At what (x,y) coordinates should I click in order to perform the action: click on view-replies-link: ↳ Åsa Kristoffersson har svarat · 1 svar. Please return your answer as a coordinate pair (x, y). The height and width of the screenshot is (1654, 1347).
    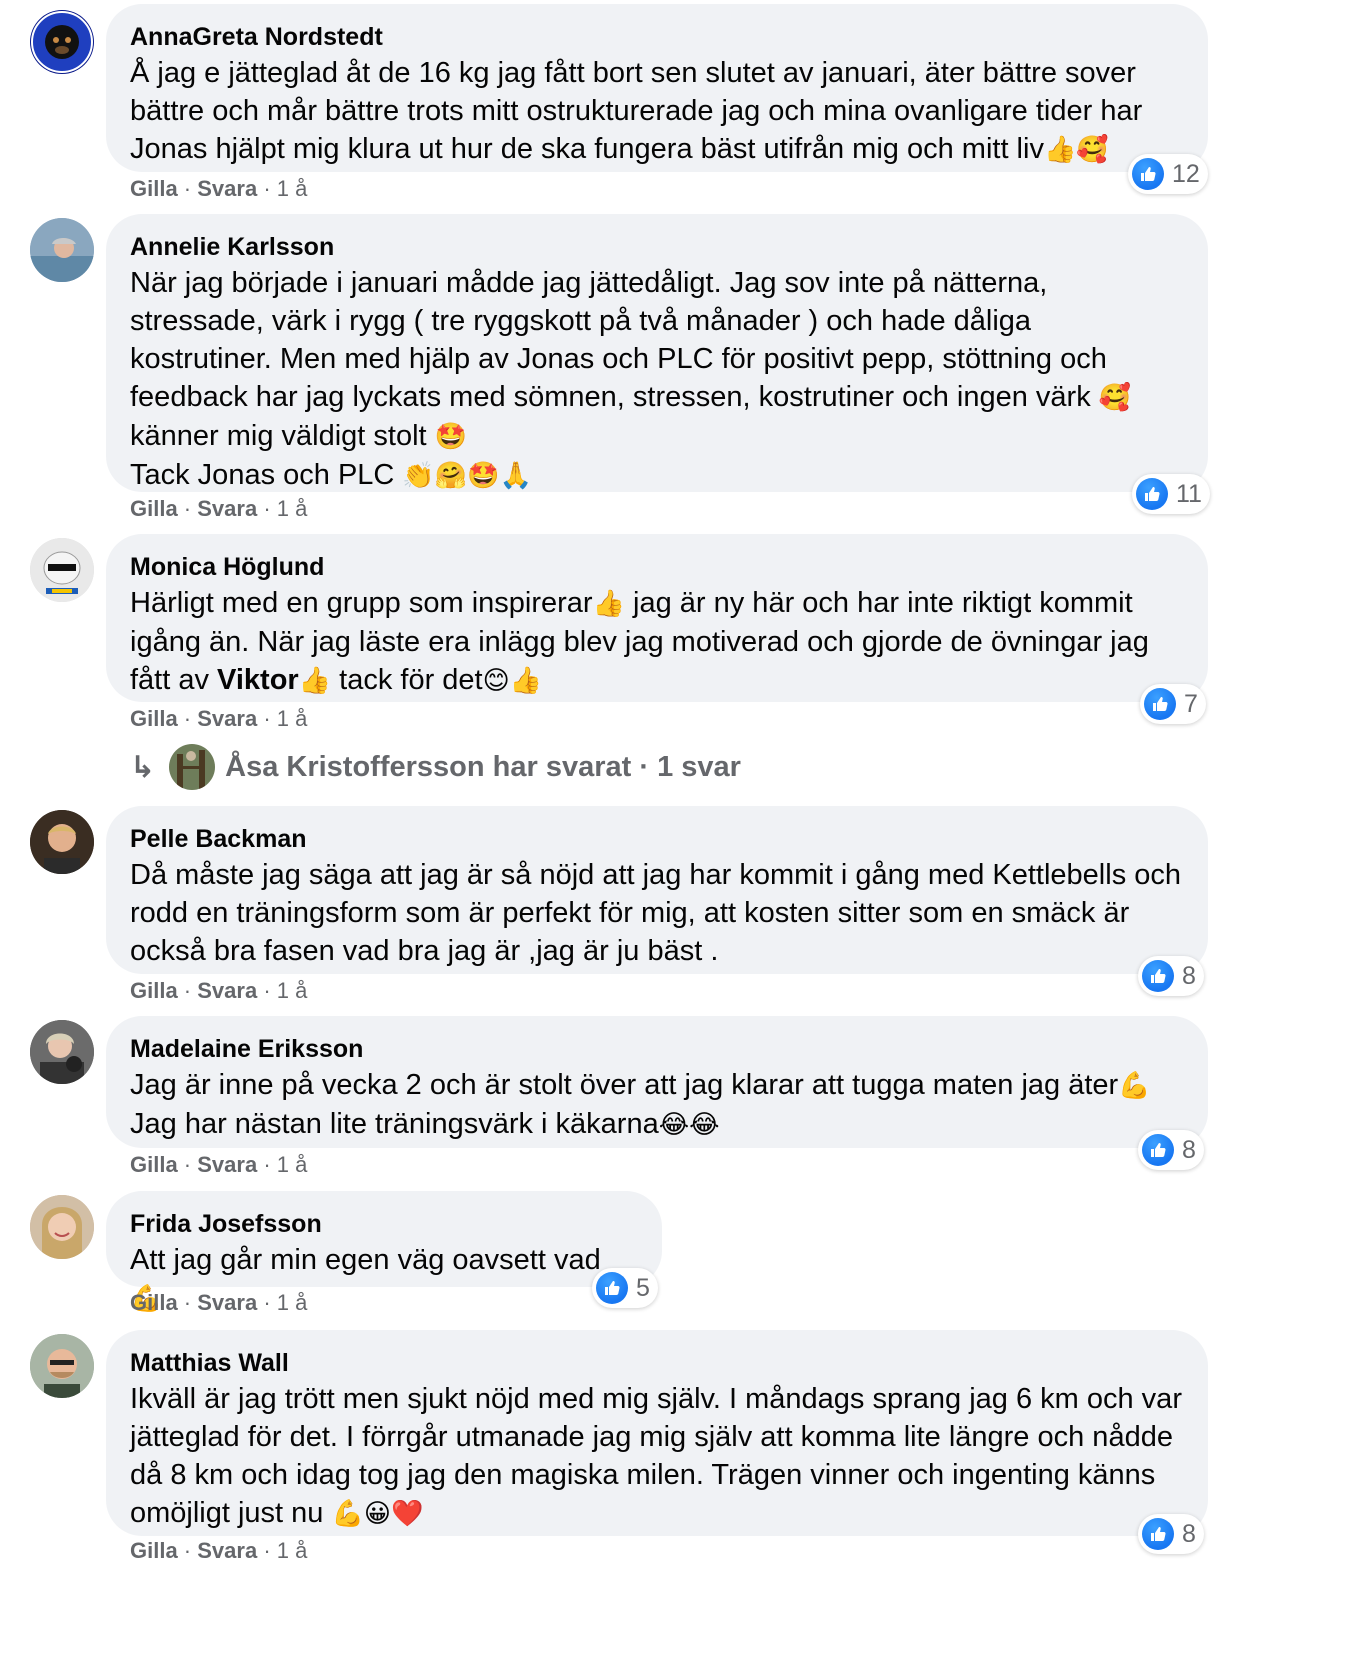
    Looking at the image, I should click on (435, 767).